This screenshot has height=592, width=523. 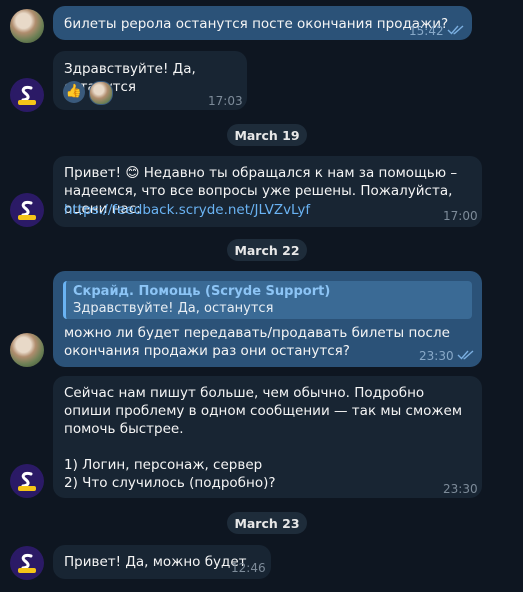 I want to click on message-time: 17:03, so click(x=225, y=101).